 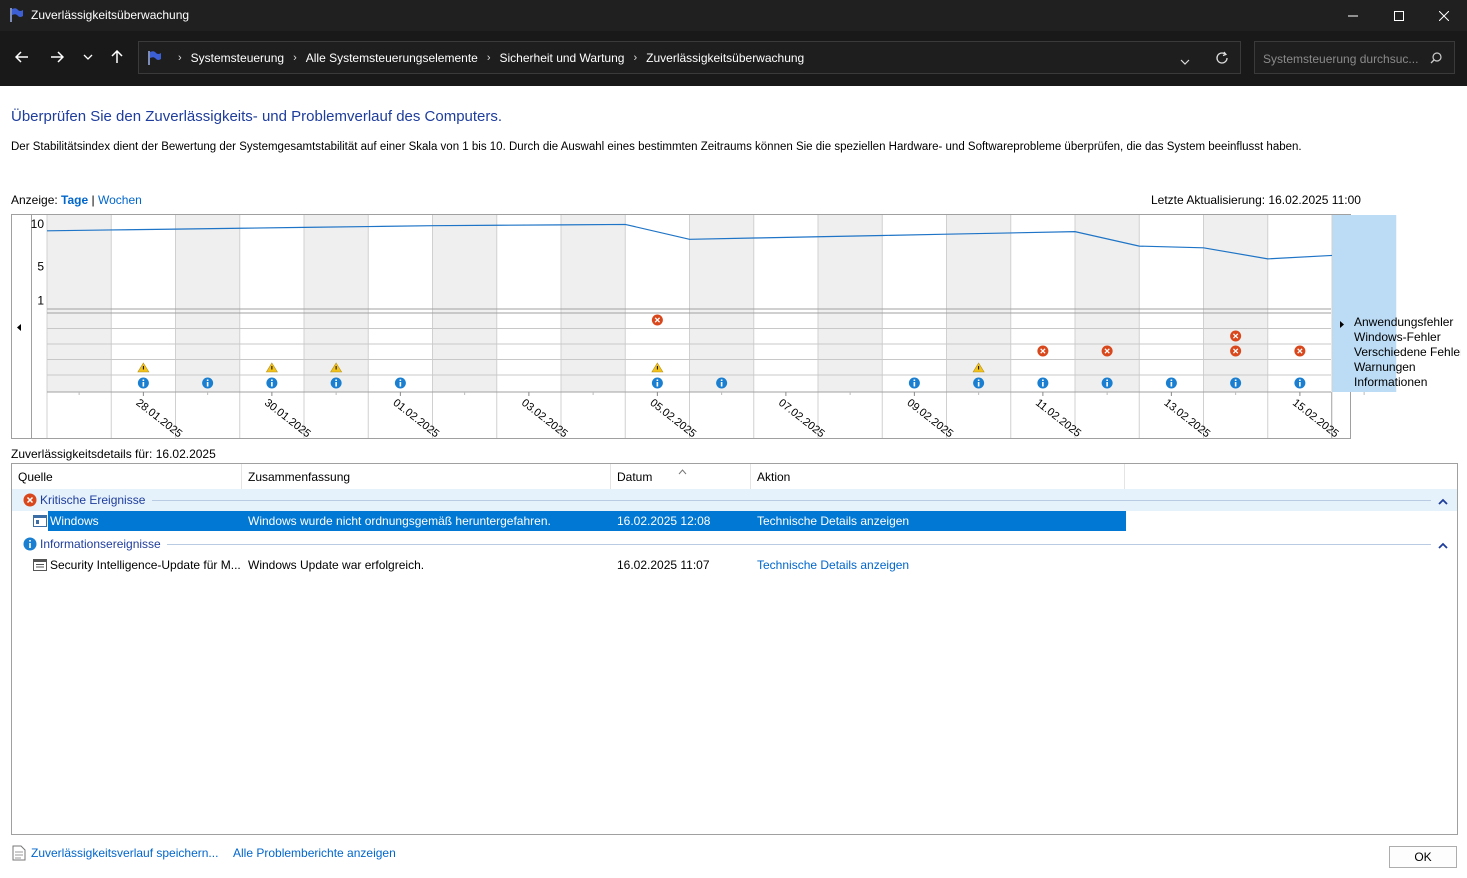 I want to click on column-header-summary: Zusammenfassung, so click(x=426, y=477).